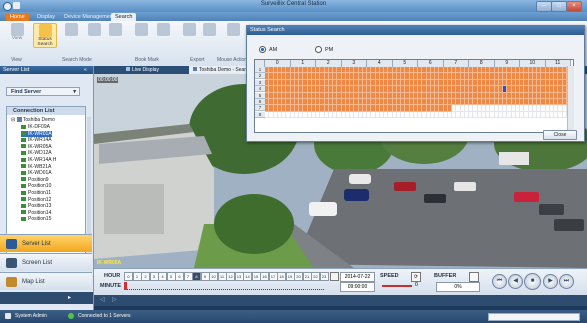 The width and height of the screenshot is (587, 323). I want to click on expand-icon: ⊟, so click(13, 120).